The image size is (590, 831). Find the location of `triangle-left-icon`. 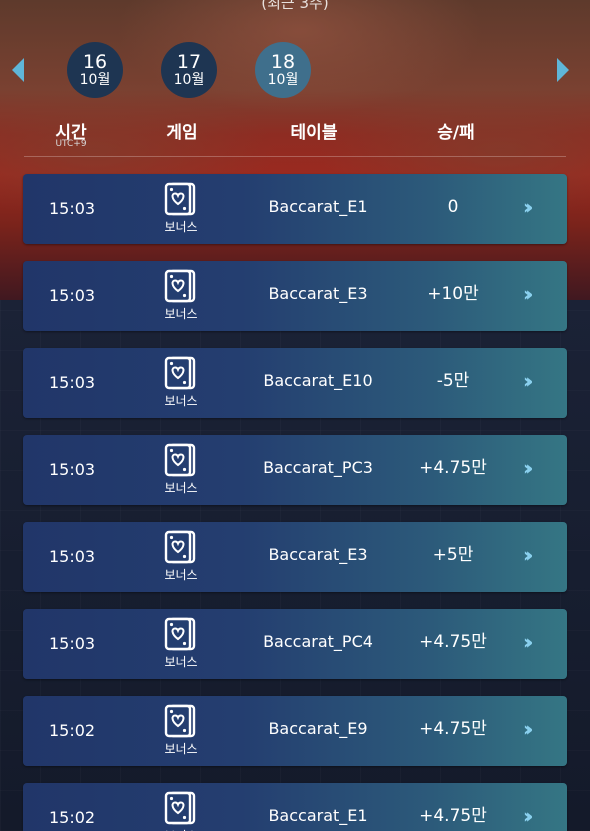

triangle-left-icon is located at coordinates (18, 70).